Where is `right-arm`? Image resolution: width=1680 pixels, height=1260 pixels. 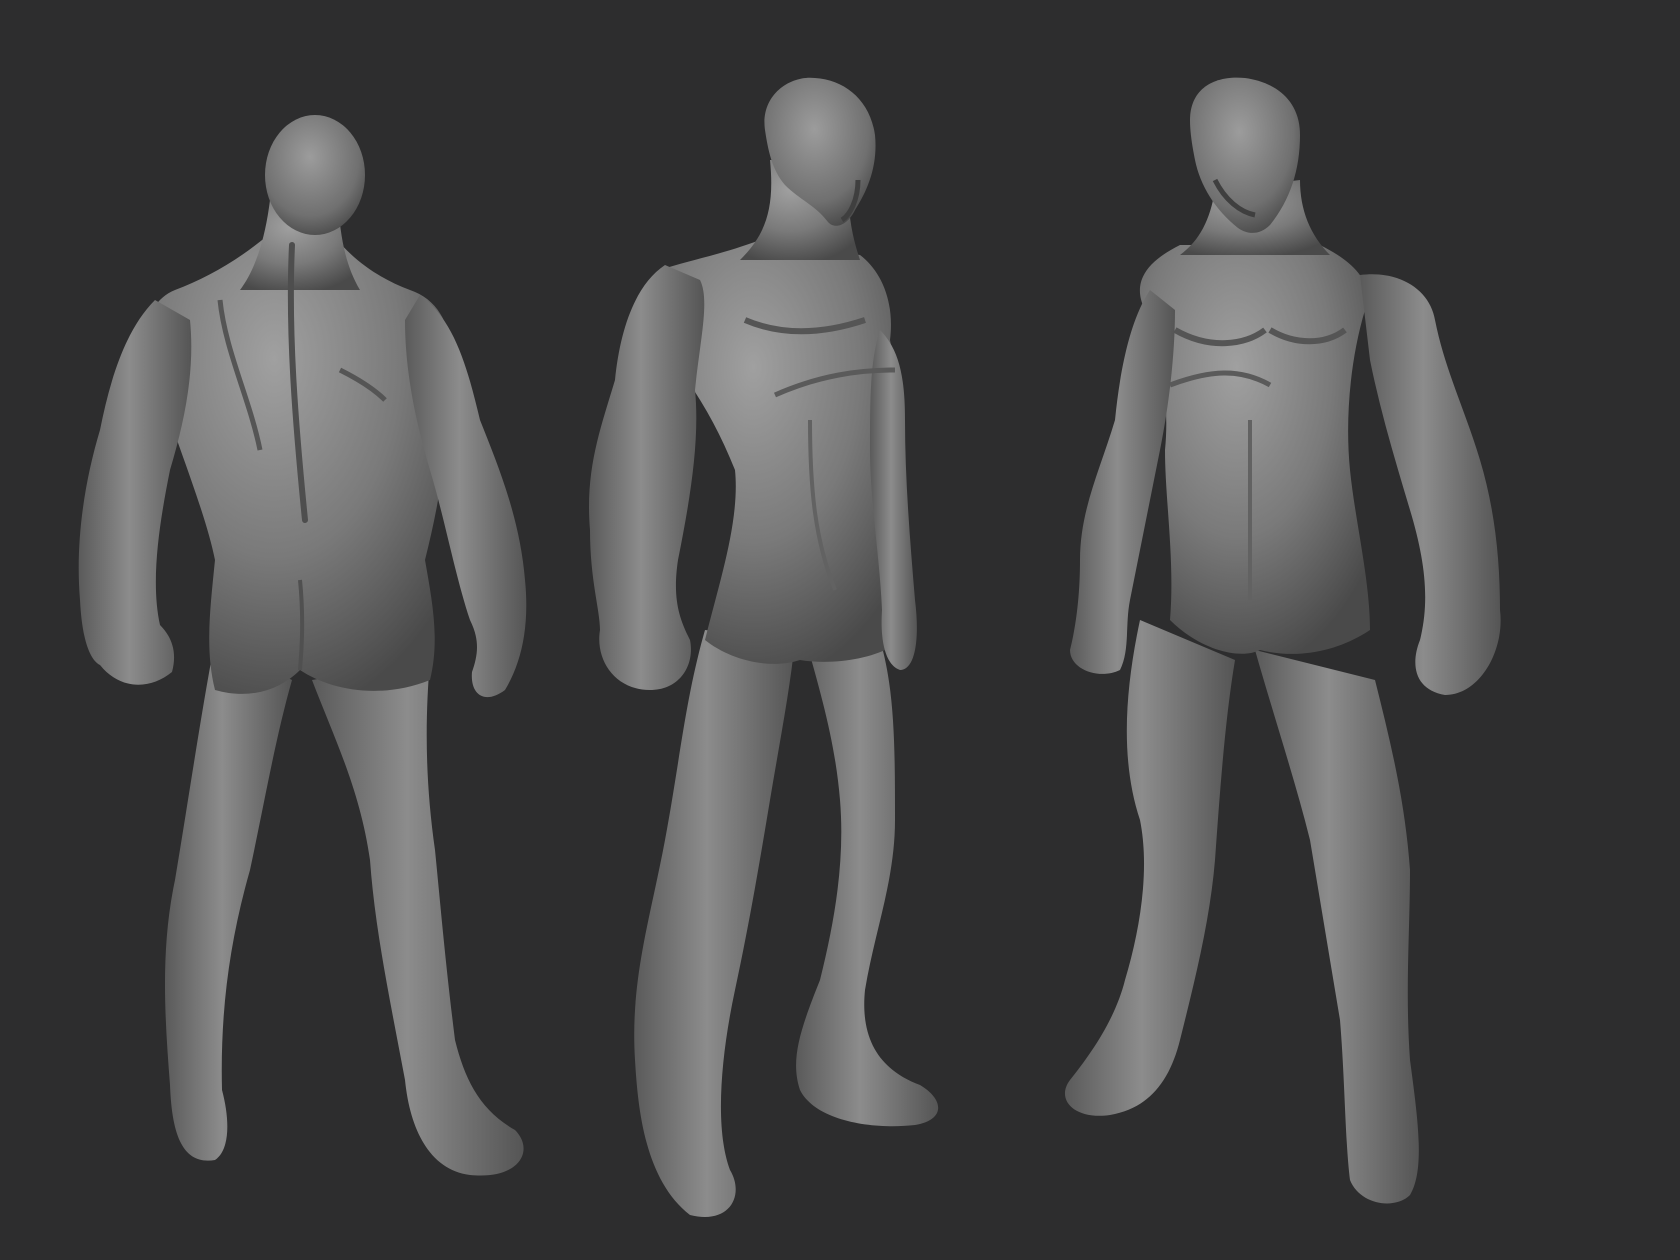
right-arm is located at coordinates (1430, 484).